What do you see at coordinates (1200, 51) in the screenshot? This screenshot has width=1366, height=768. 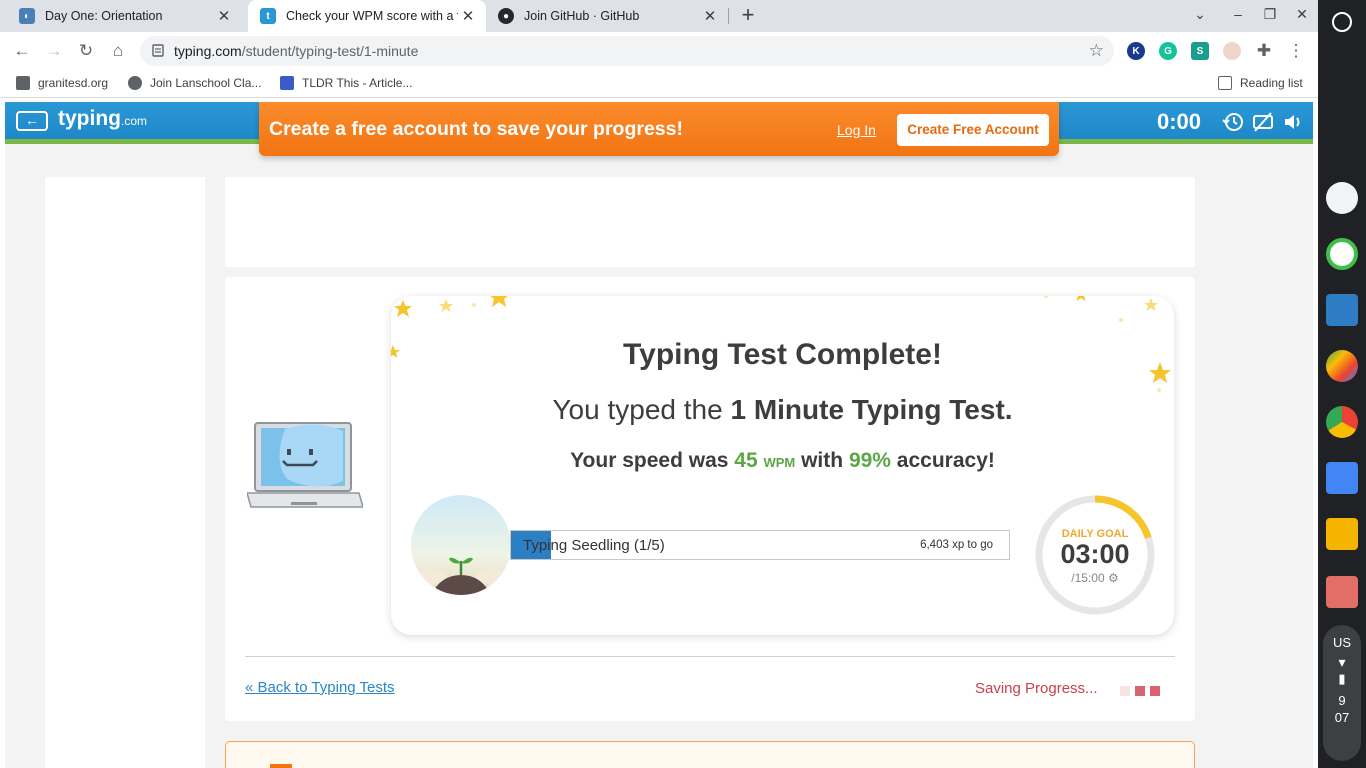 I see `extension-s-icon: S` at bounding box center [1200, 51].